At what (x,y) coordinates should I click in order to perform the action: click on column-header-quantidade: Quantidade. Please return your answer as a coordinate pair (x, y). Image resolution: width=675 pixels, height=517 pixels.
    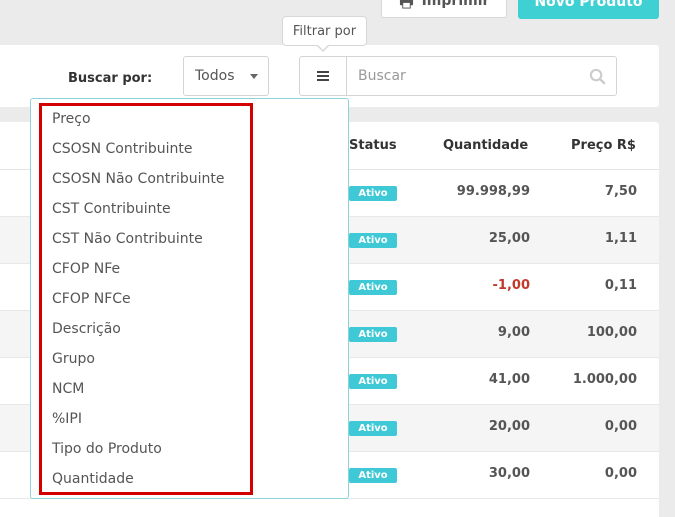
    Looking at the image, I should click on (485, 145).